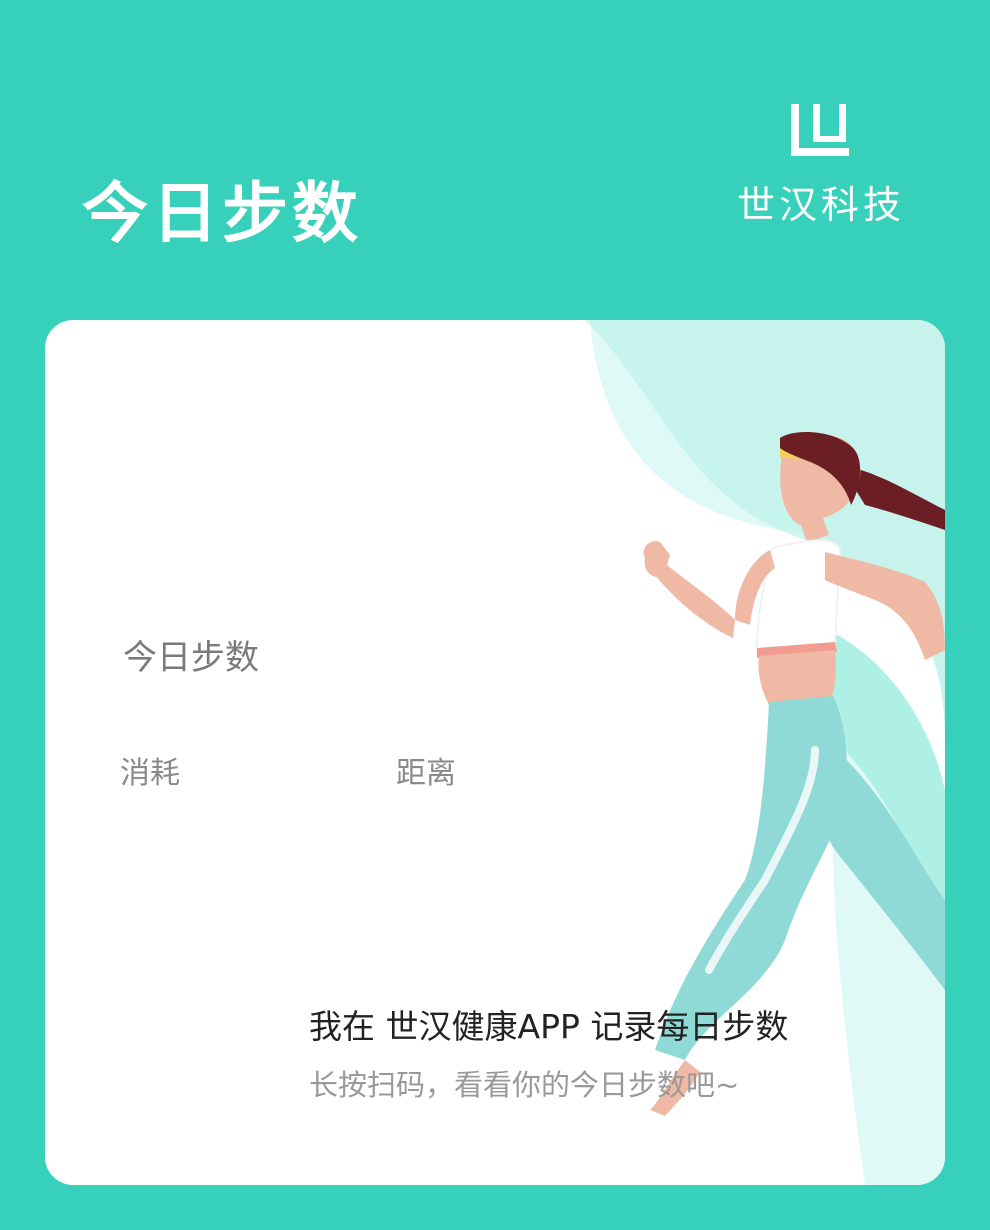  I want to click on brand-name: 世汉科技, so click(820, 205).